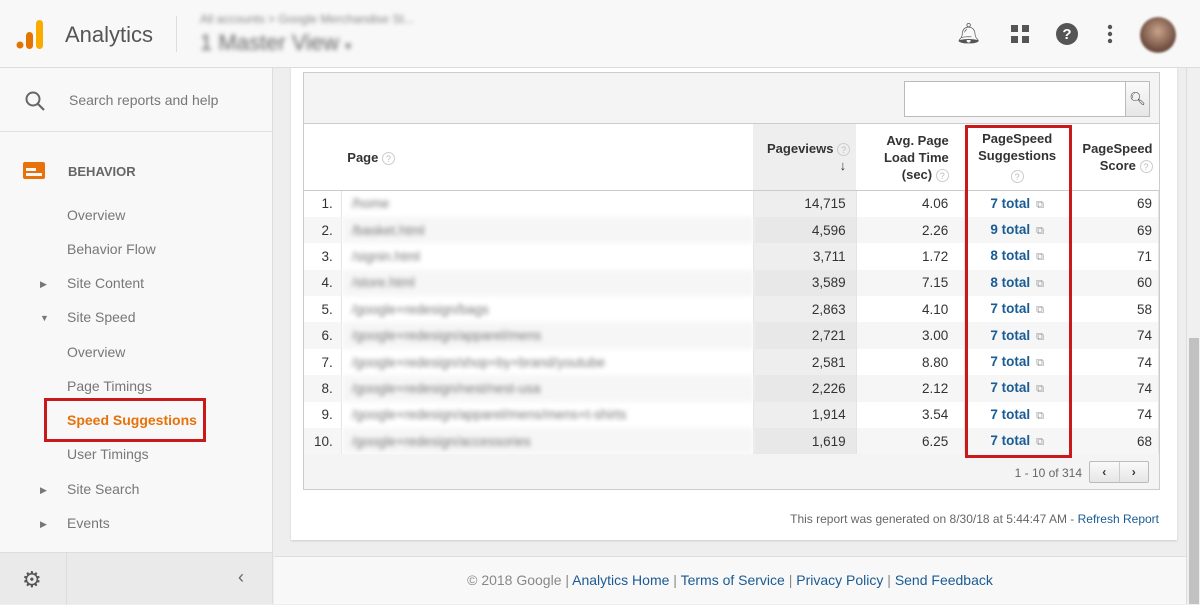 This screenshot has width=1200, height=605. What do you see at coordinates (968, 34) in the screenshot?
I see `bell-icon: 🔔︎` at bounding box center [968, 34].